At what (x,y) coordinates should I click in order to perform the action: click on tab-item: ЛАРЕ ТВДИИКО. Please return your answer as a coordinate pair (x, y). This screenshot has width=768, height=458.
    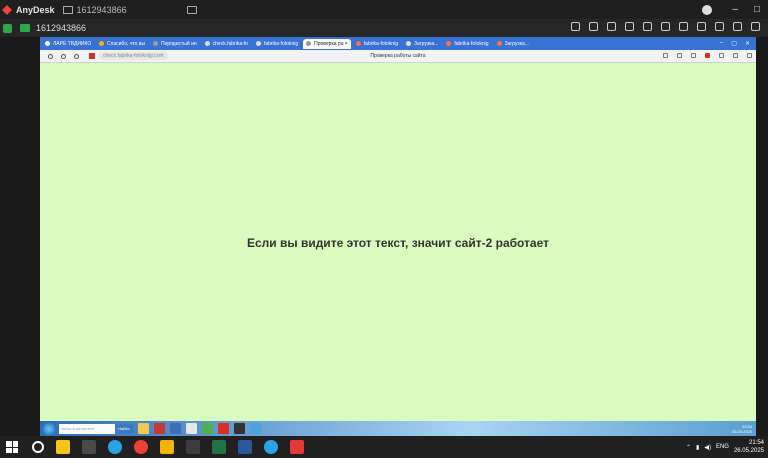
    Looking at the image, I should click on (68, 44).